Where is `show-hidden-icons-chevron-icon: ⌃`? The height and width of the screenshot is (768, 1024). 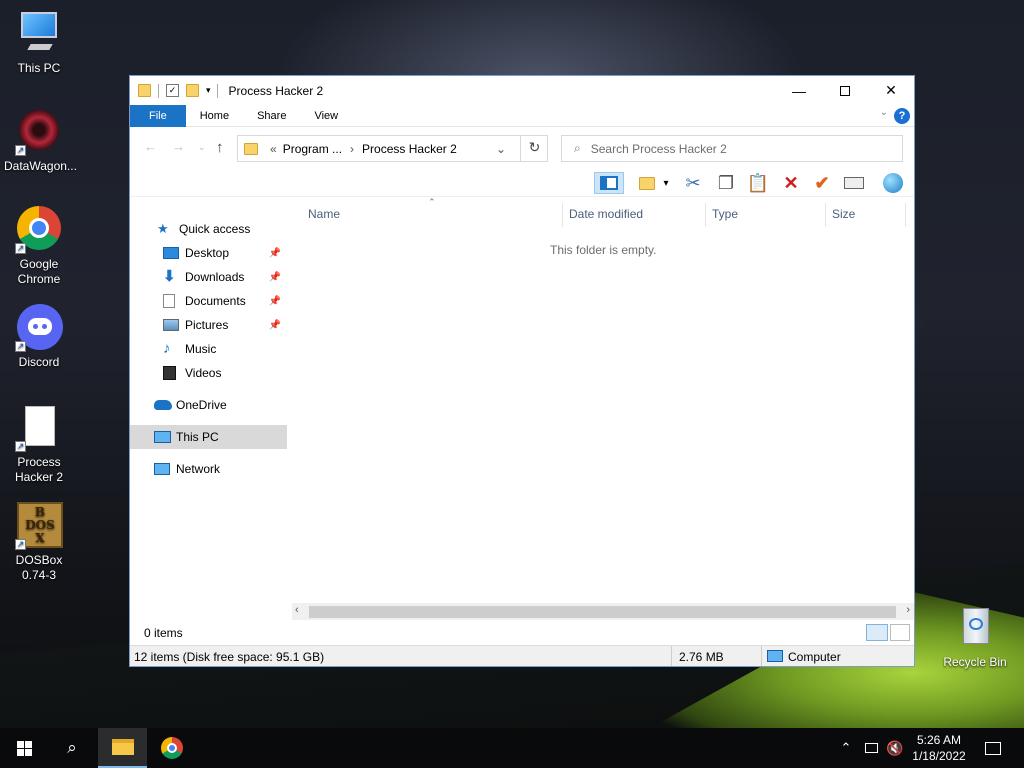
show-hidden-icons-chevron-icon: ⌃ is located at coordinates (846, 748).